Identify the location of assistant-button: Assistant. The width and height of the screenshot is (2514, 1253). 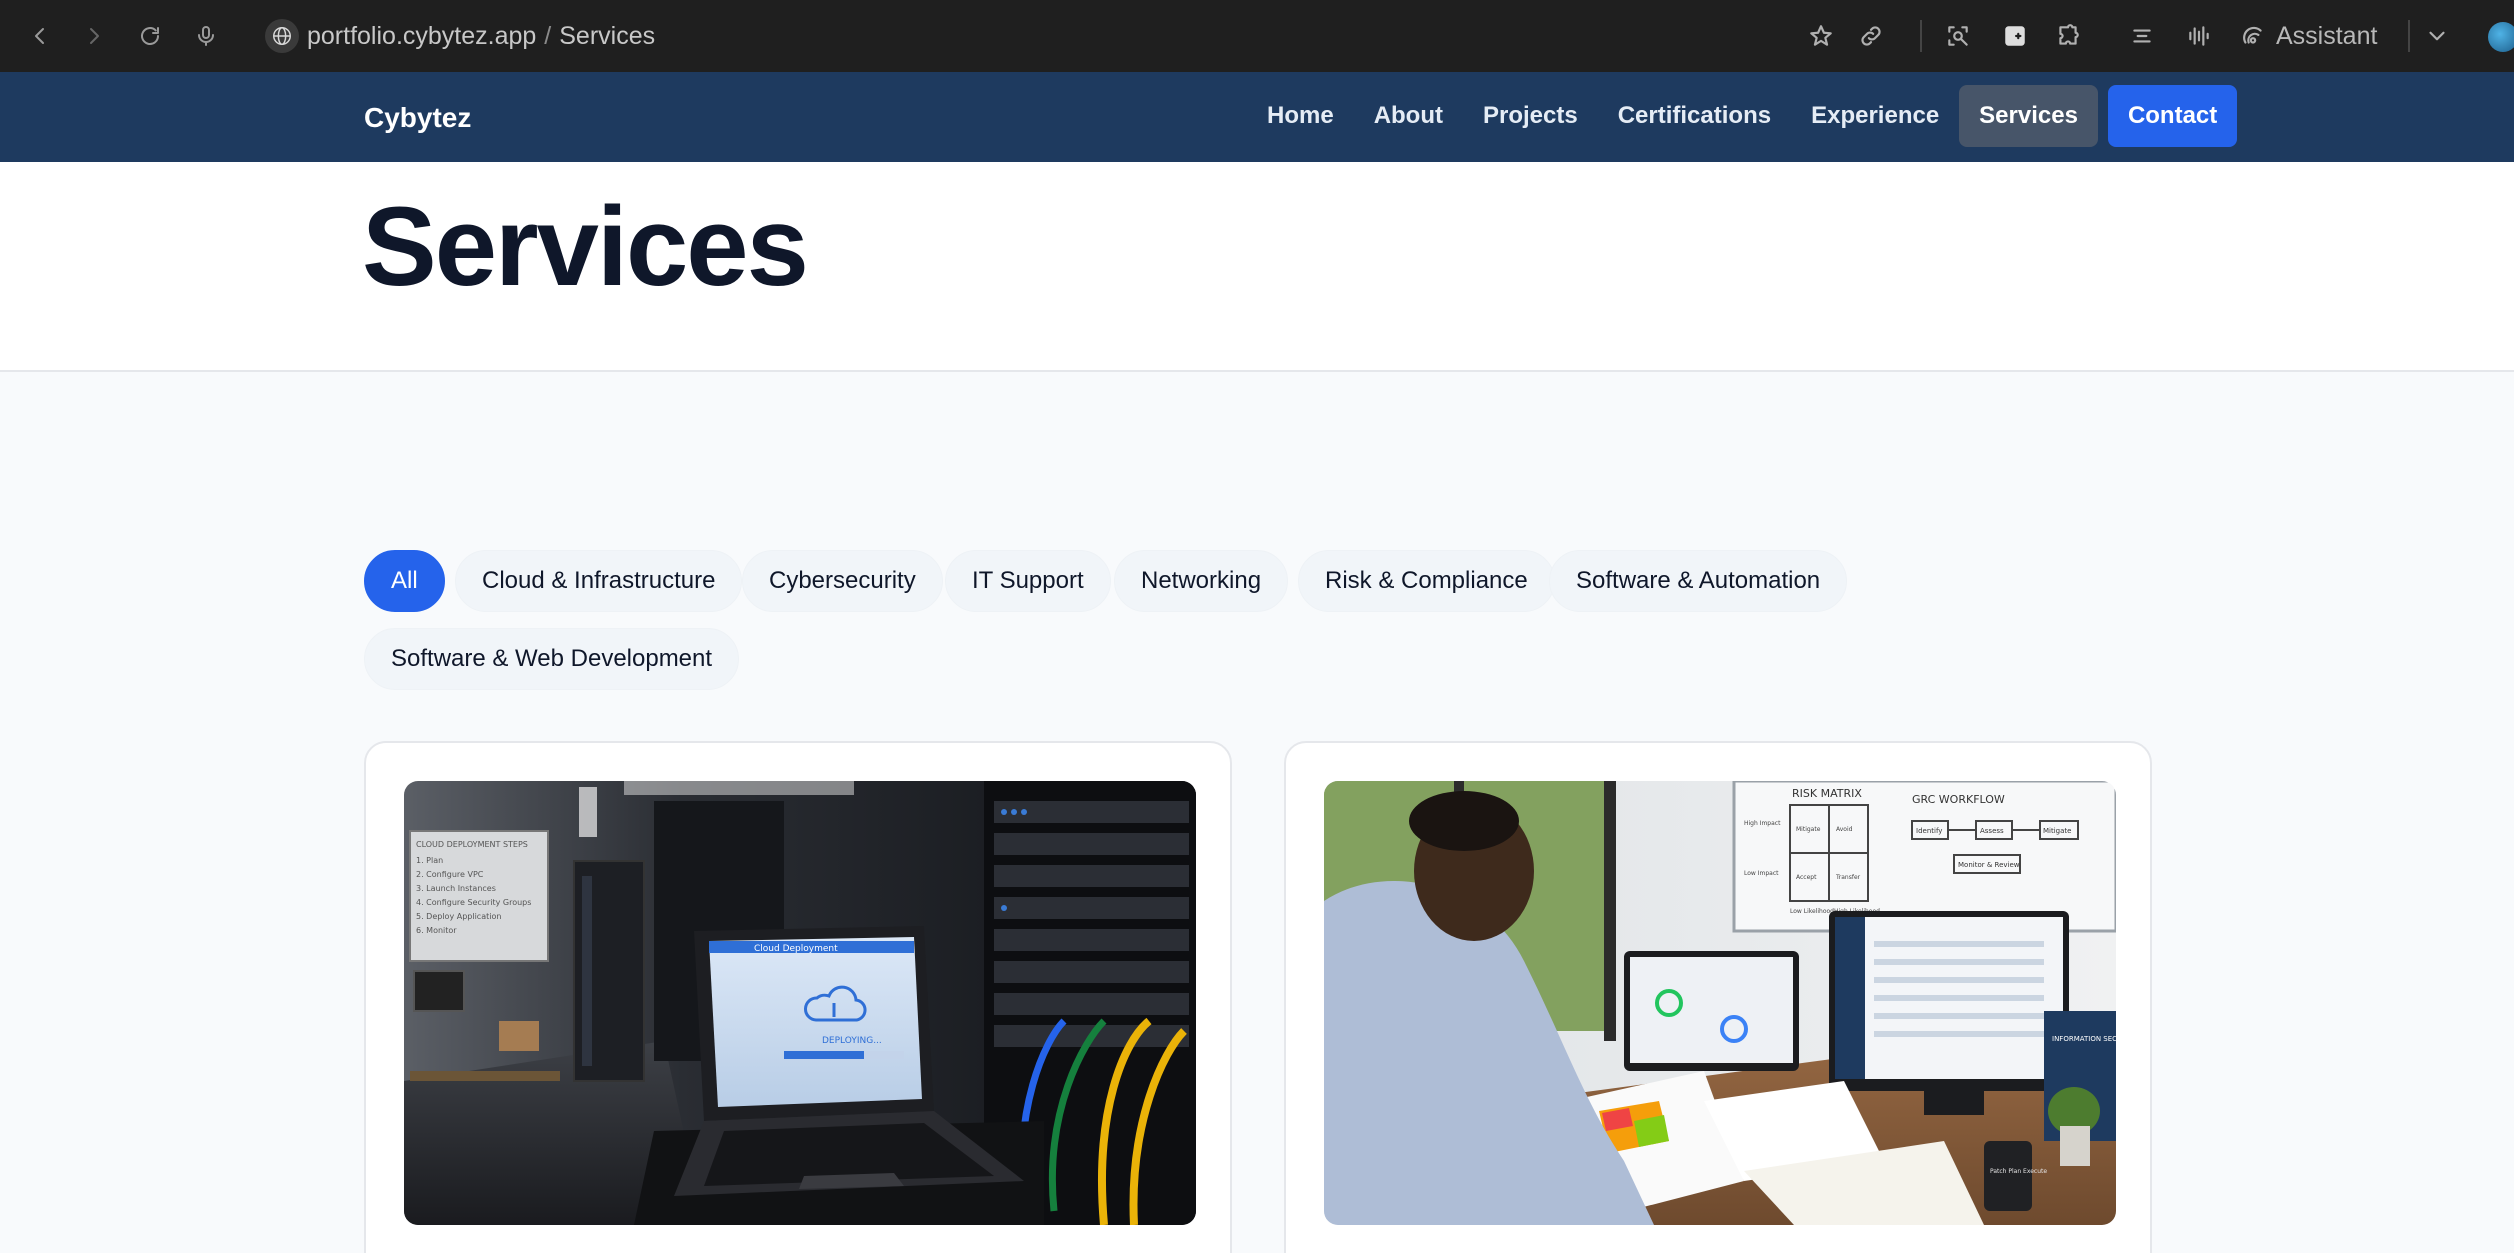
(2308, 36).